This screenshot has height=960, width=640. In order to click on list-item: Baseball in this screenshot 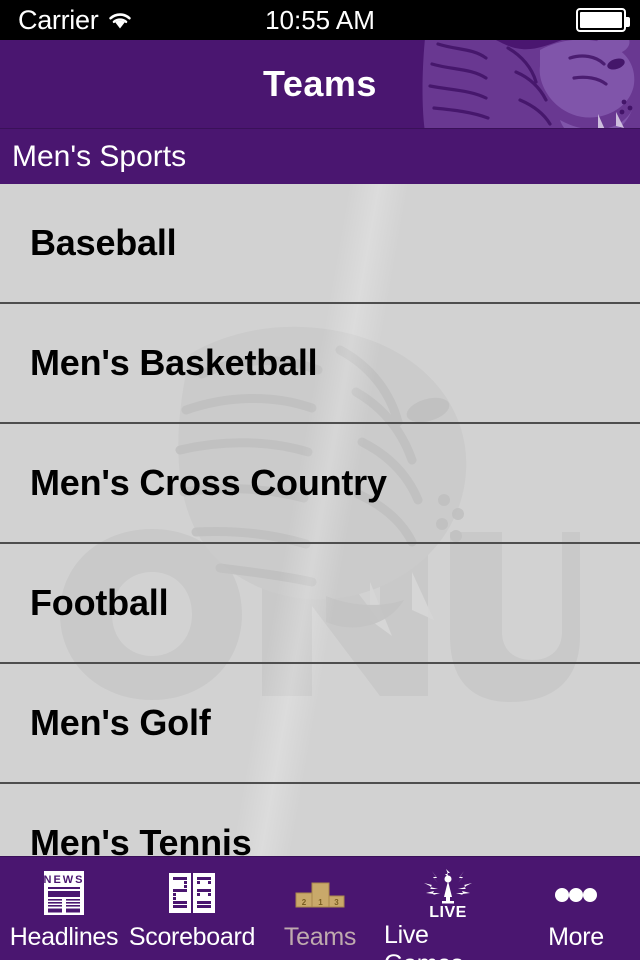, I will do `click(320, 244)`.